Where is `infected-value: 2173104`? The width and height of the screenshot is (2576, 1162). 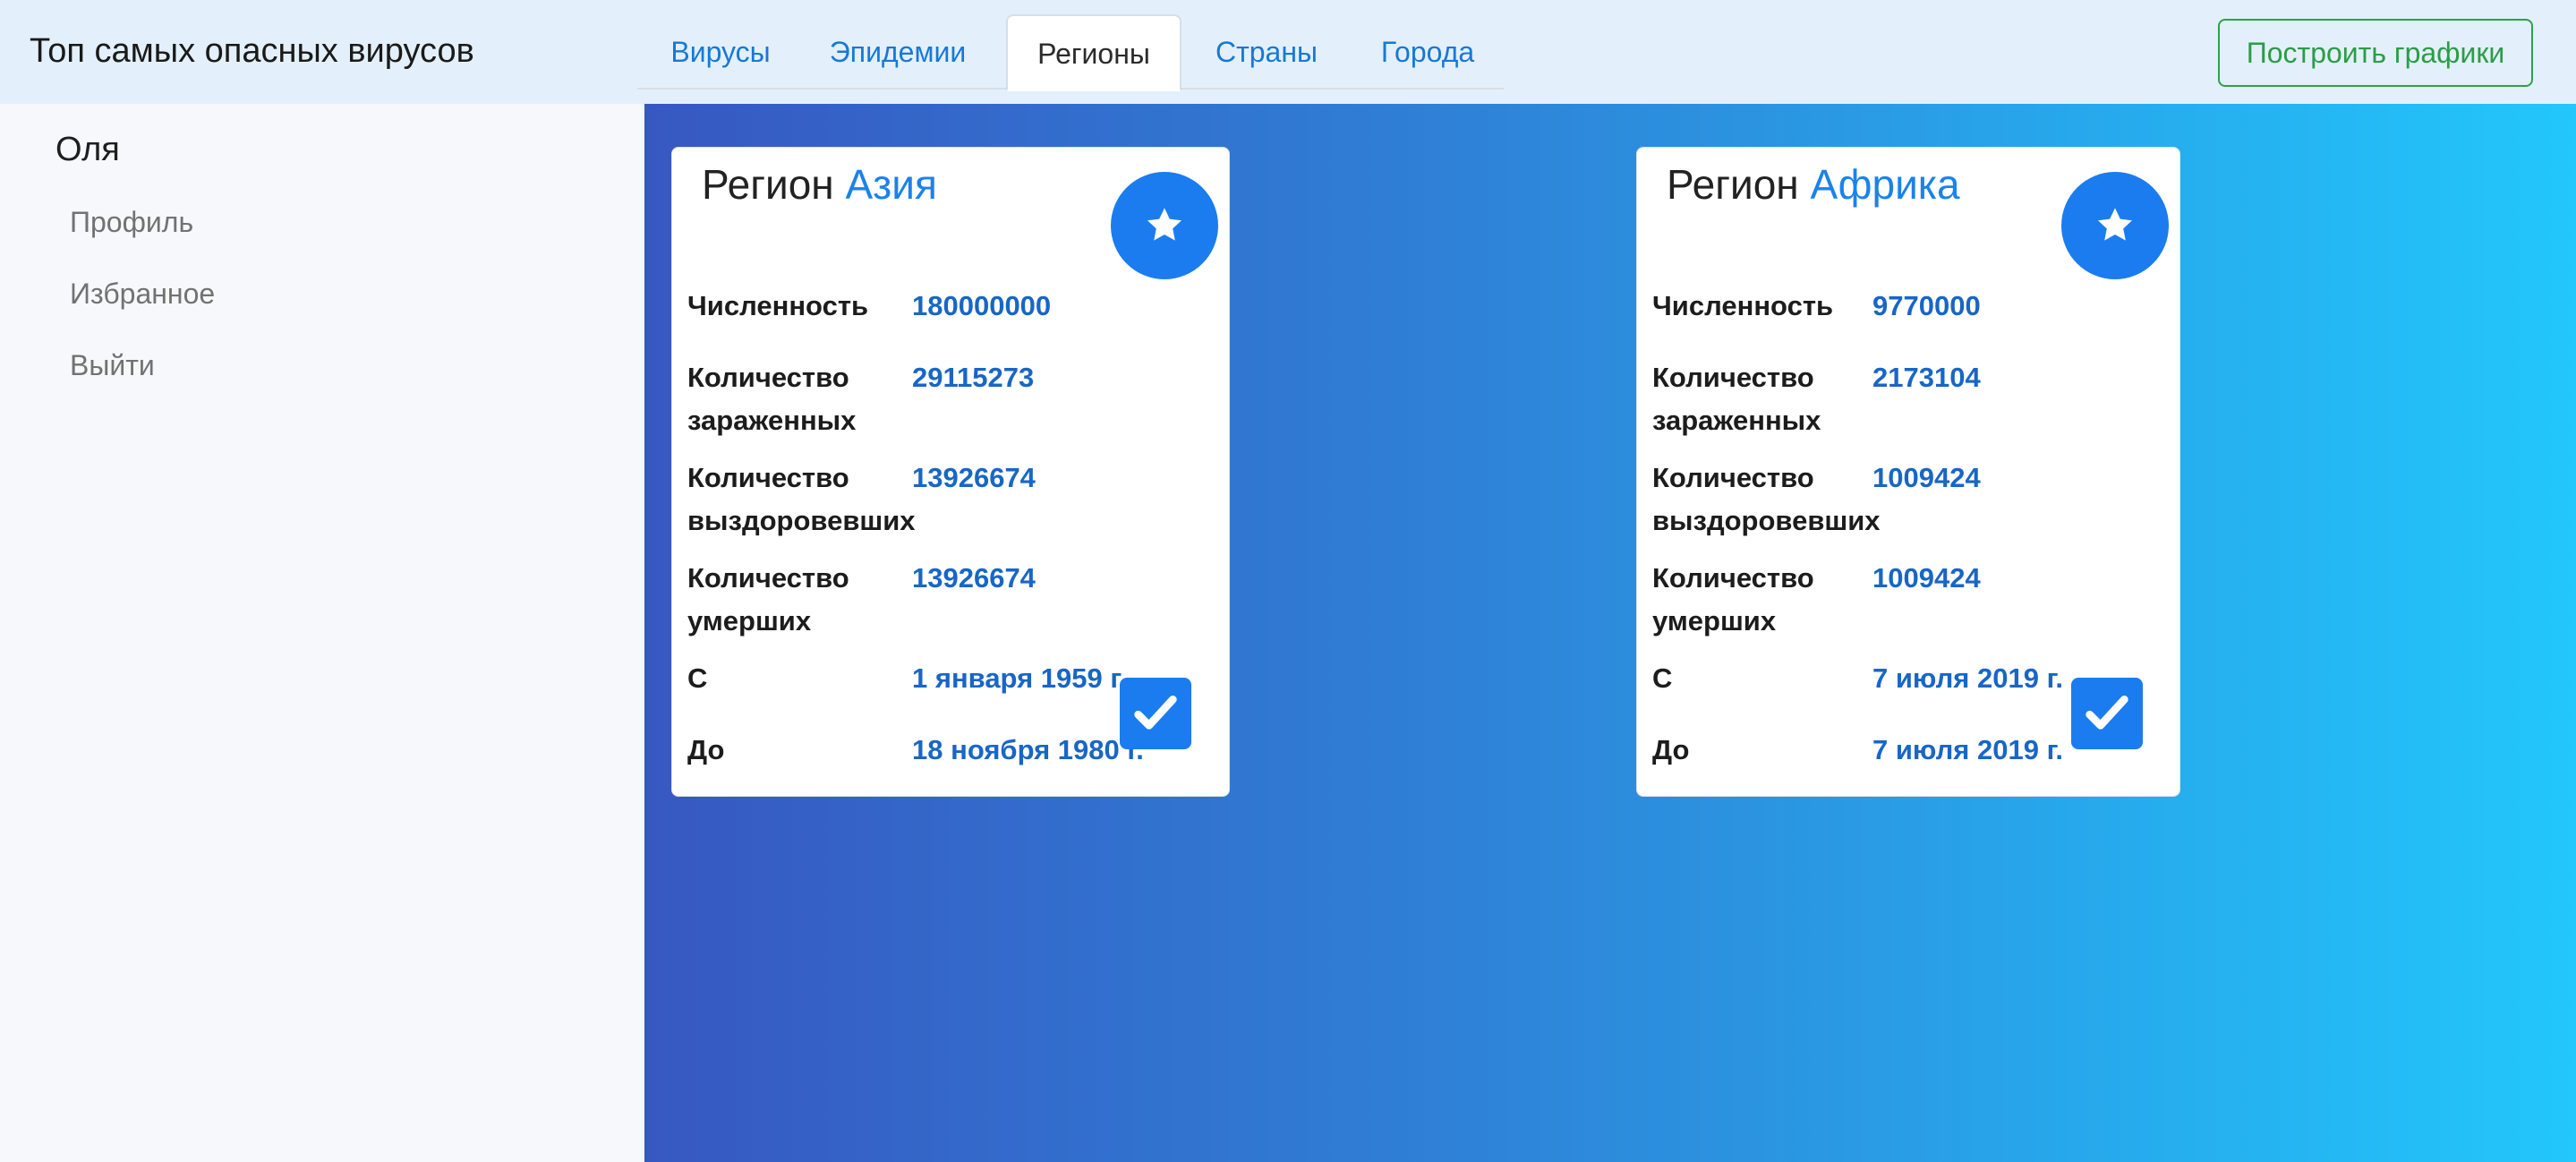 infected-value: 2173104 is located at coordinates (1926, 377).